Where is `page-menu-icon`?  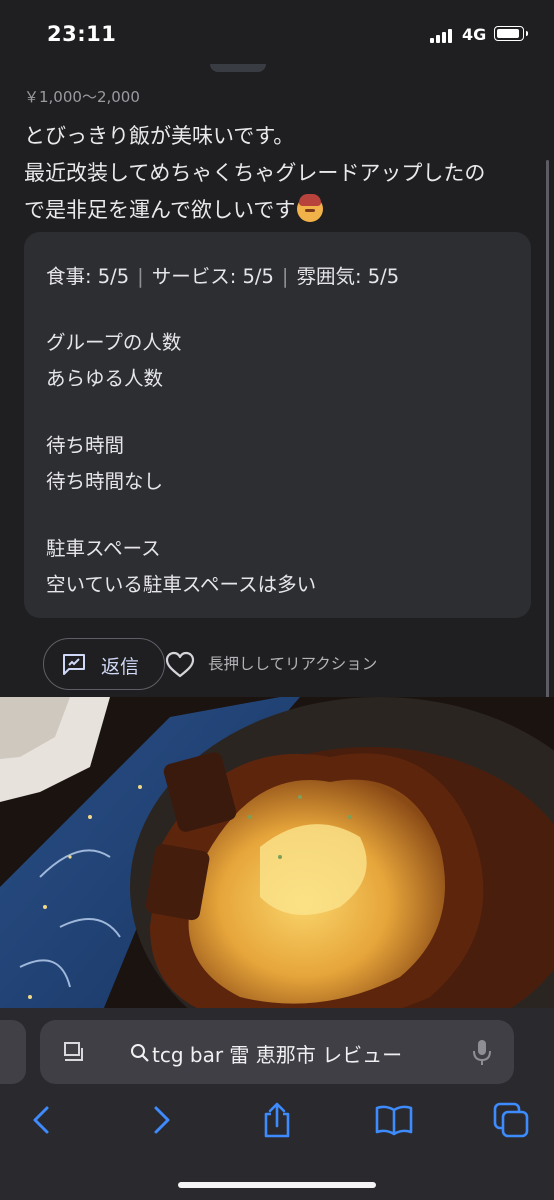
page-menu-icon is located at coordinates (74, 1052).